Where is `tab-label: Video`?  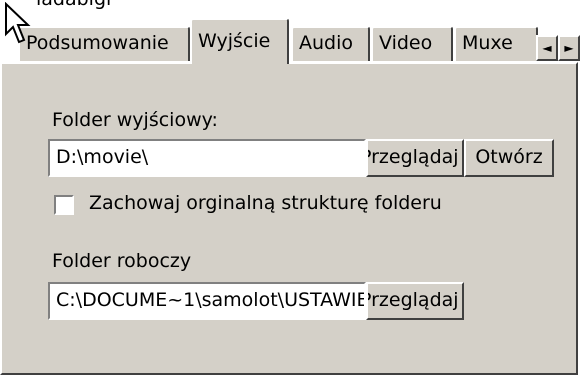
tab-label: Video is located at coordinates (406, 43).